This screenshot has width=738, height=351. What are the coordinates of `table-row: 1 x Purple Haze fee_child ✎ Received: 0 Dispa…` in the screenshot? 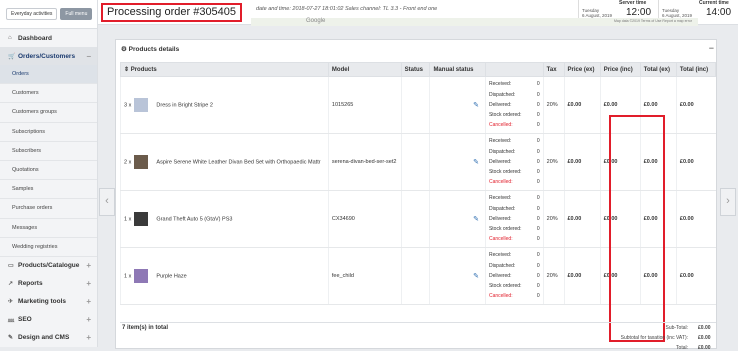 It's located at (418, 276).